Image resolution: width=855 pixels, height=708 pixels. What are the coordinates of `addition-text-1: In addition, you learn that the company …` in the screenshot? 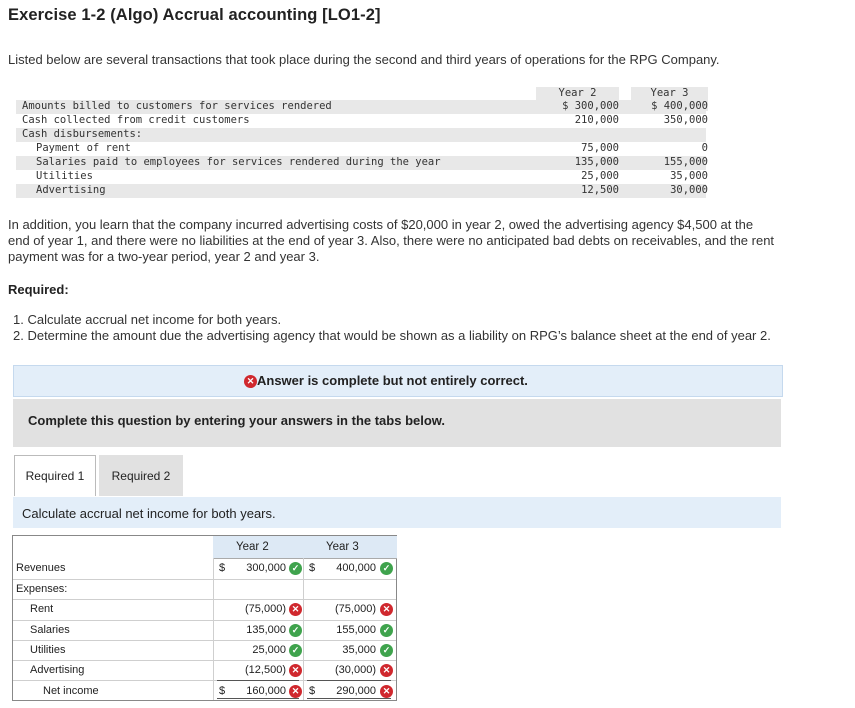 It's located at (381, 224).